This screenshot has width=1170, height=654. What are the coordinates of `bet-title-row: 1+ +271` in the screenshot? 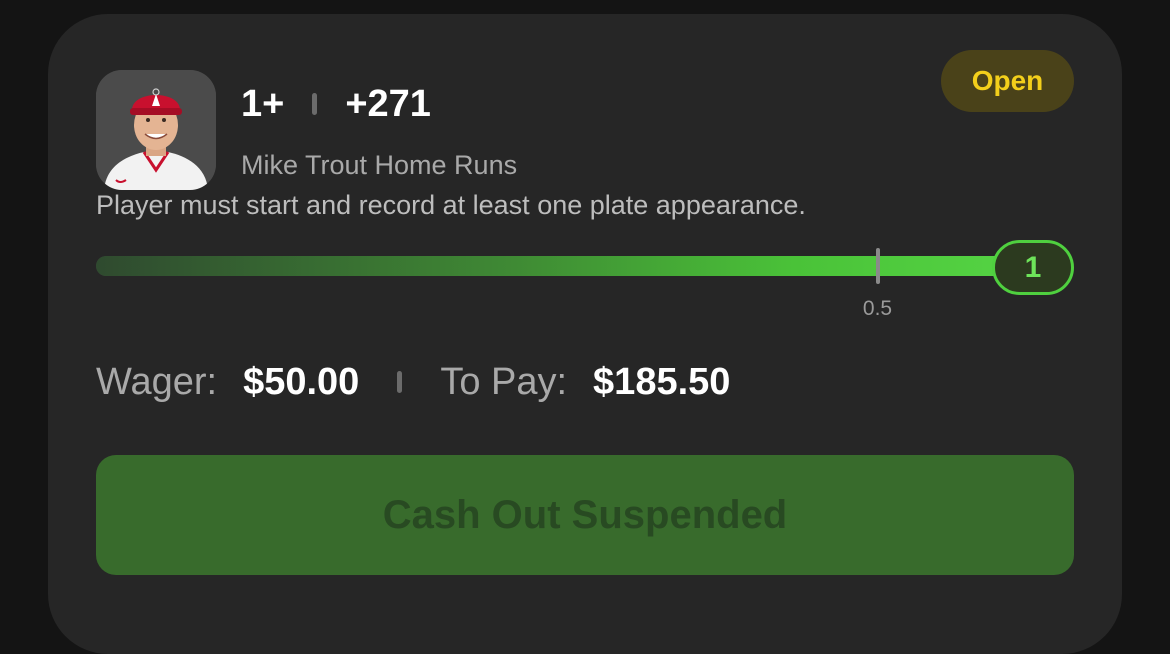 It's located at (336, 104).